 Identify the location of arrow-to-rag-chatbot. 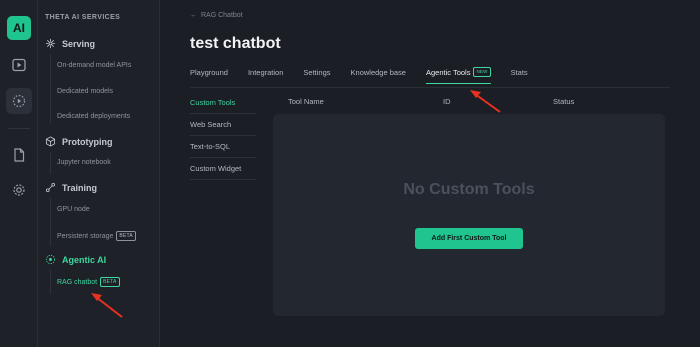
(107, 305).